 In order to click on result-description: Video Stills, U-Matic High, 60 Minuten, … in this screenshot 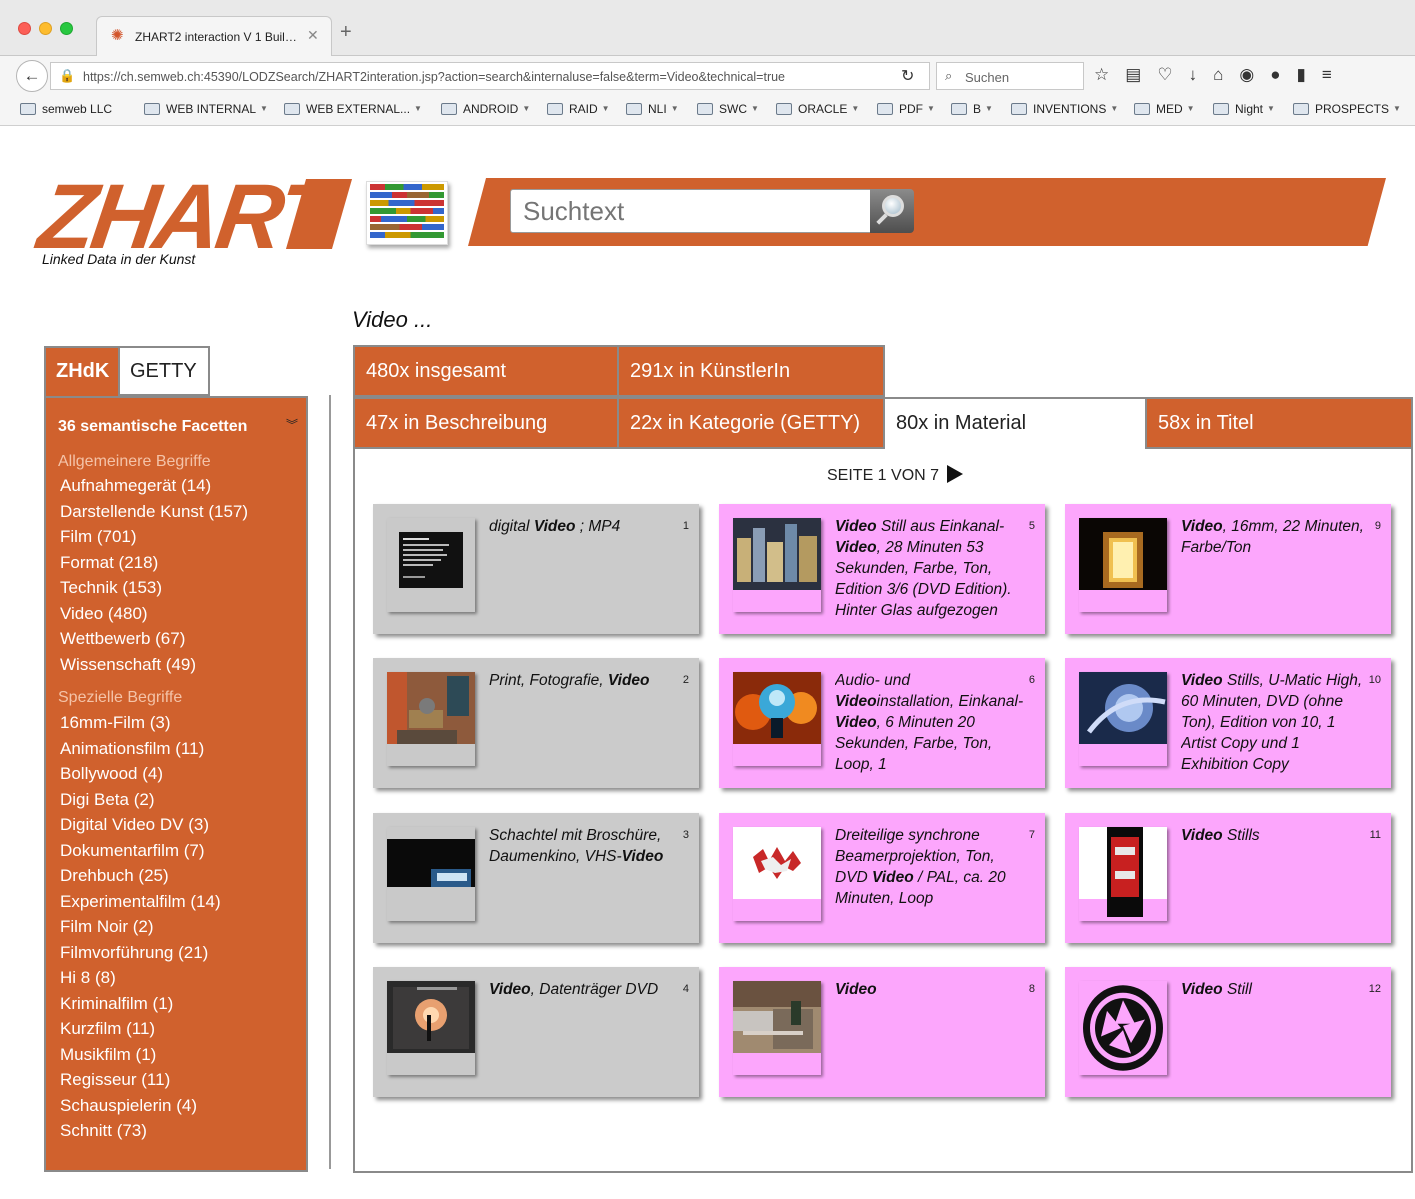, I will do `click(1276, 722)`.